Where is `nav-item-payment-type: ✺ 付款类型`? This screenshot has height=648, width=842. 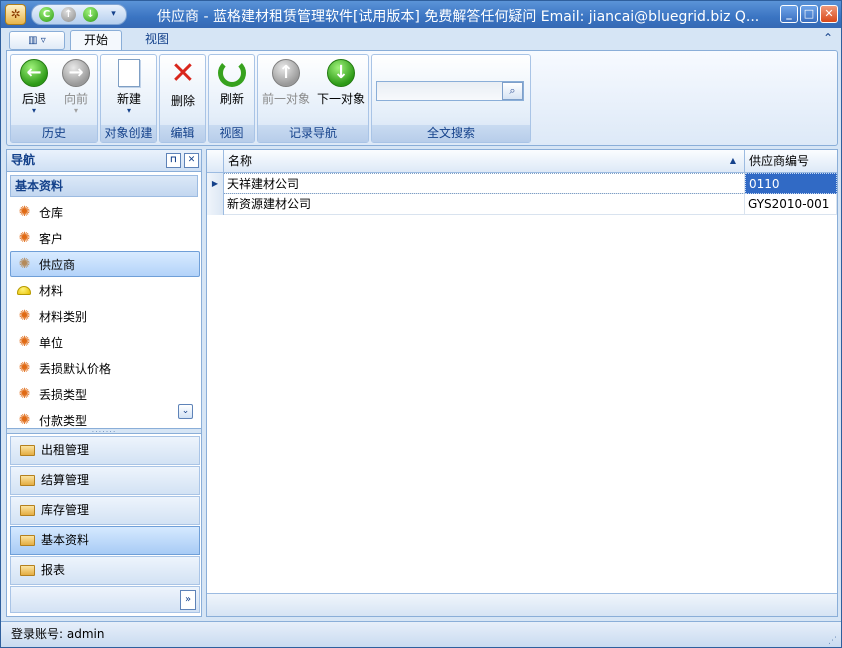
nav-item-payment-type: ✺ 付款类型 is located at coordinates (105, 417).